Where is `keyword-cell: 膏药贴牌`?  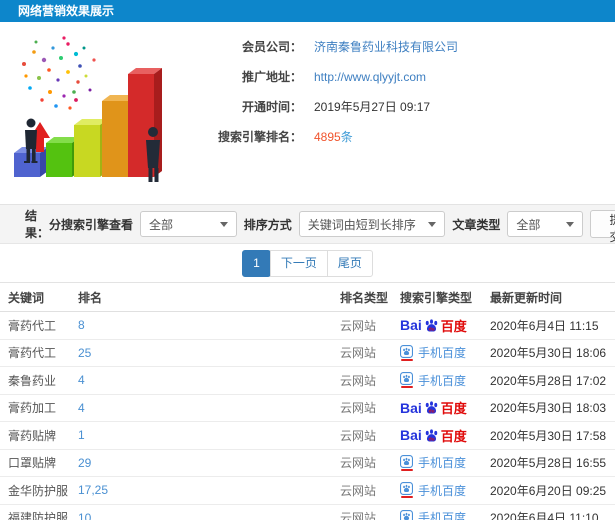 keyword-cell: 膏药贴牌 is located at coordinates (32, 435).